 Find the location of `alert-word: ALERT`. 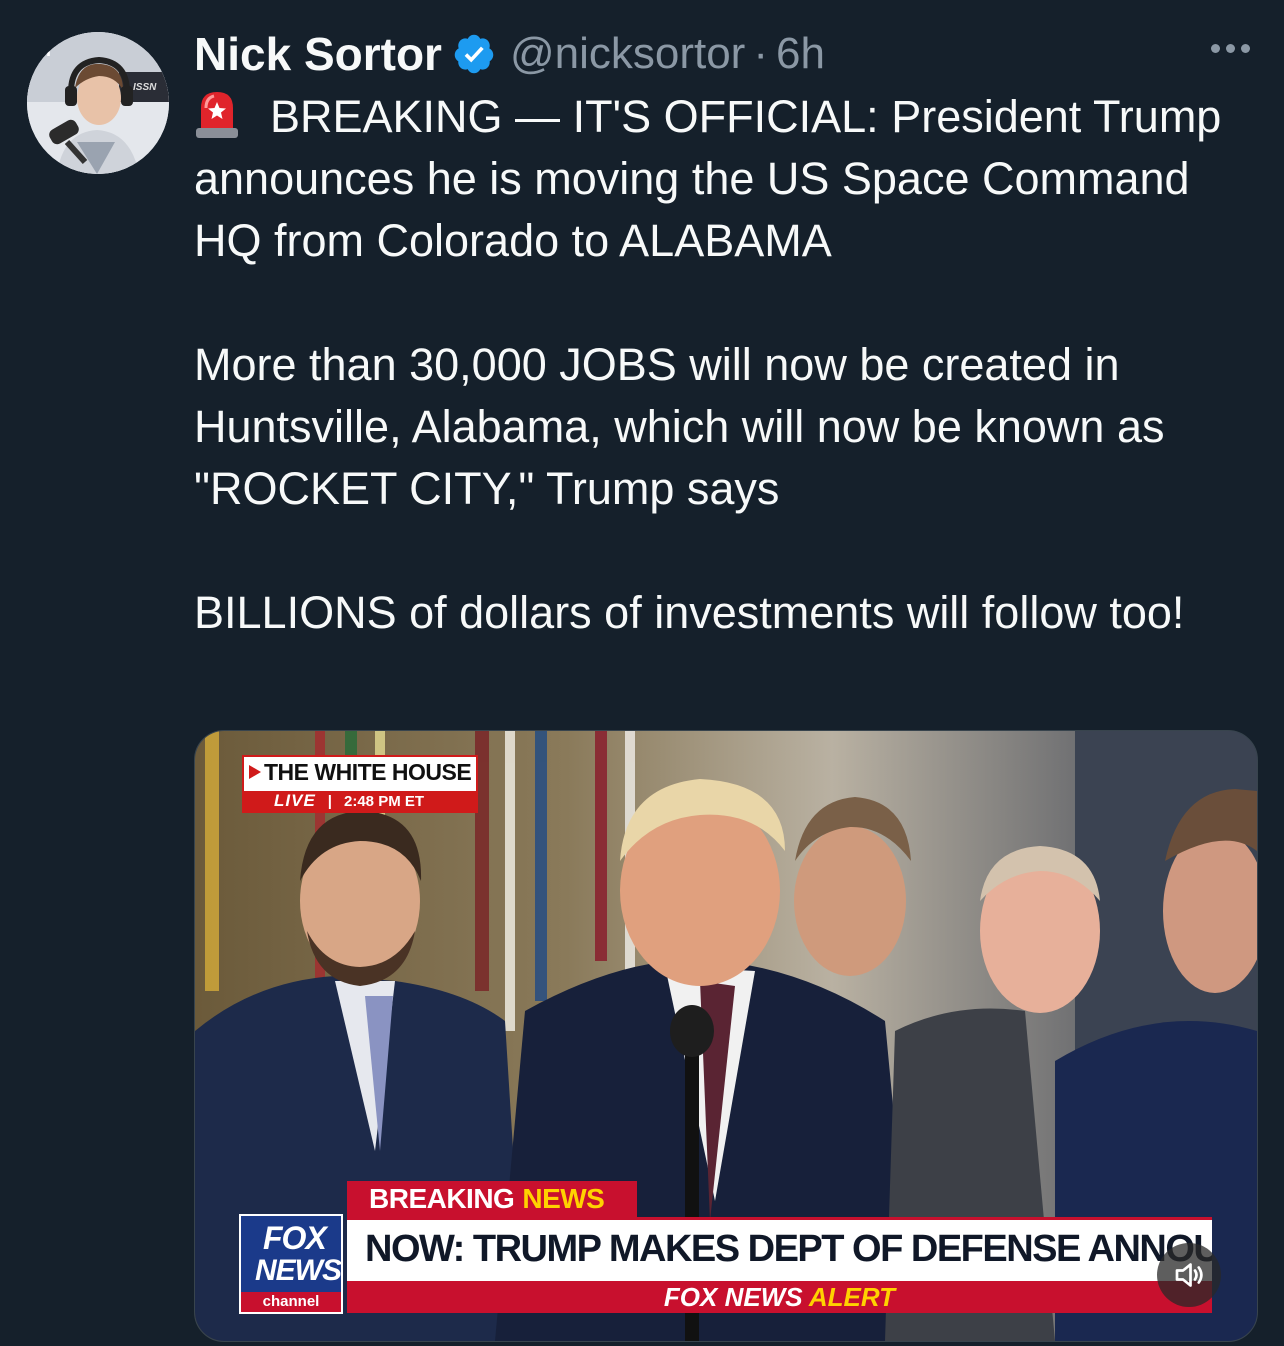

alert-word: ALERT is located at coordinates (852, 1297).